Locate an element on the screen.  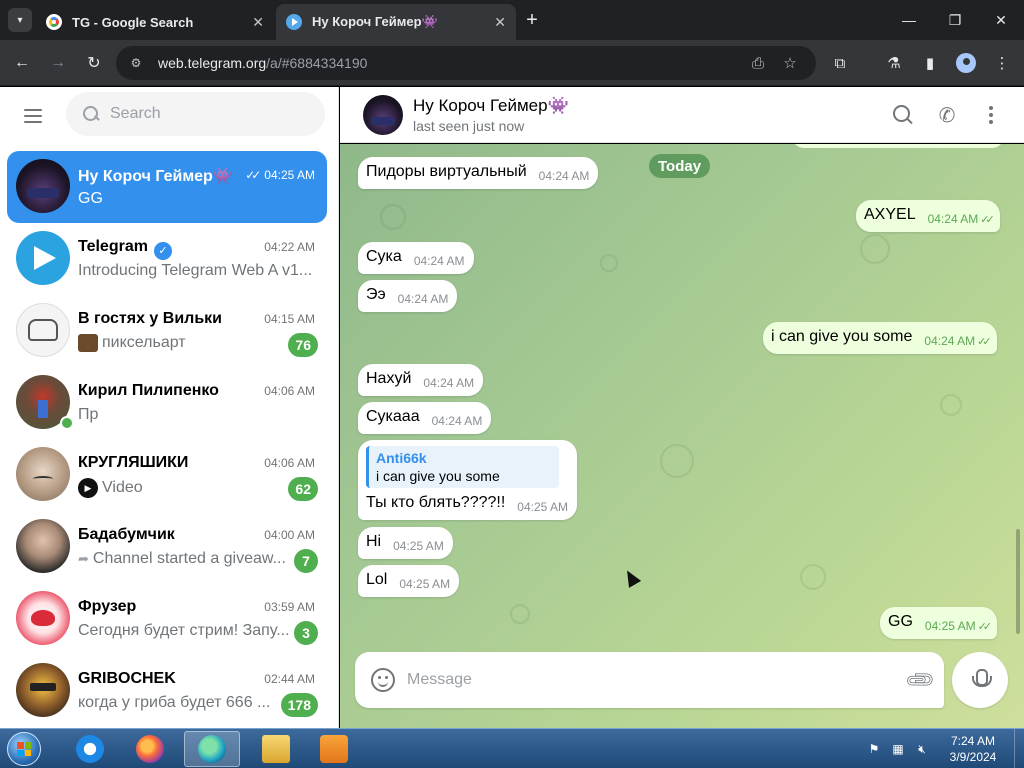
volume-muted-icon: 🔇︎ is located at coordinates (922, 749).